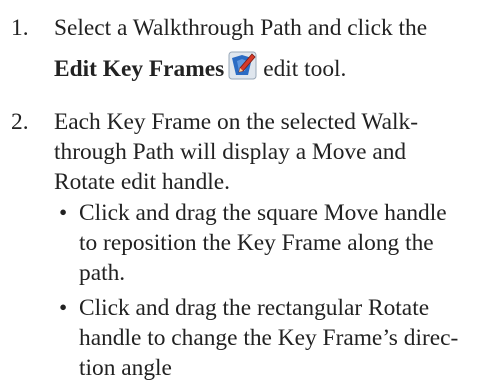  I want to click on step-1-line-1: Select a Walkthrough Path and click the, so click(241, 28).